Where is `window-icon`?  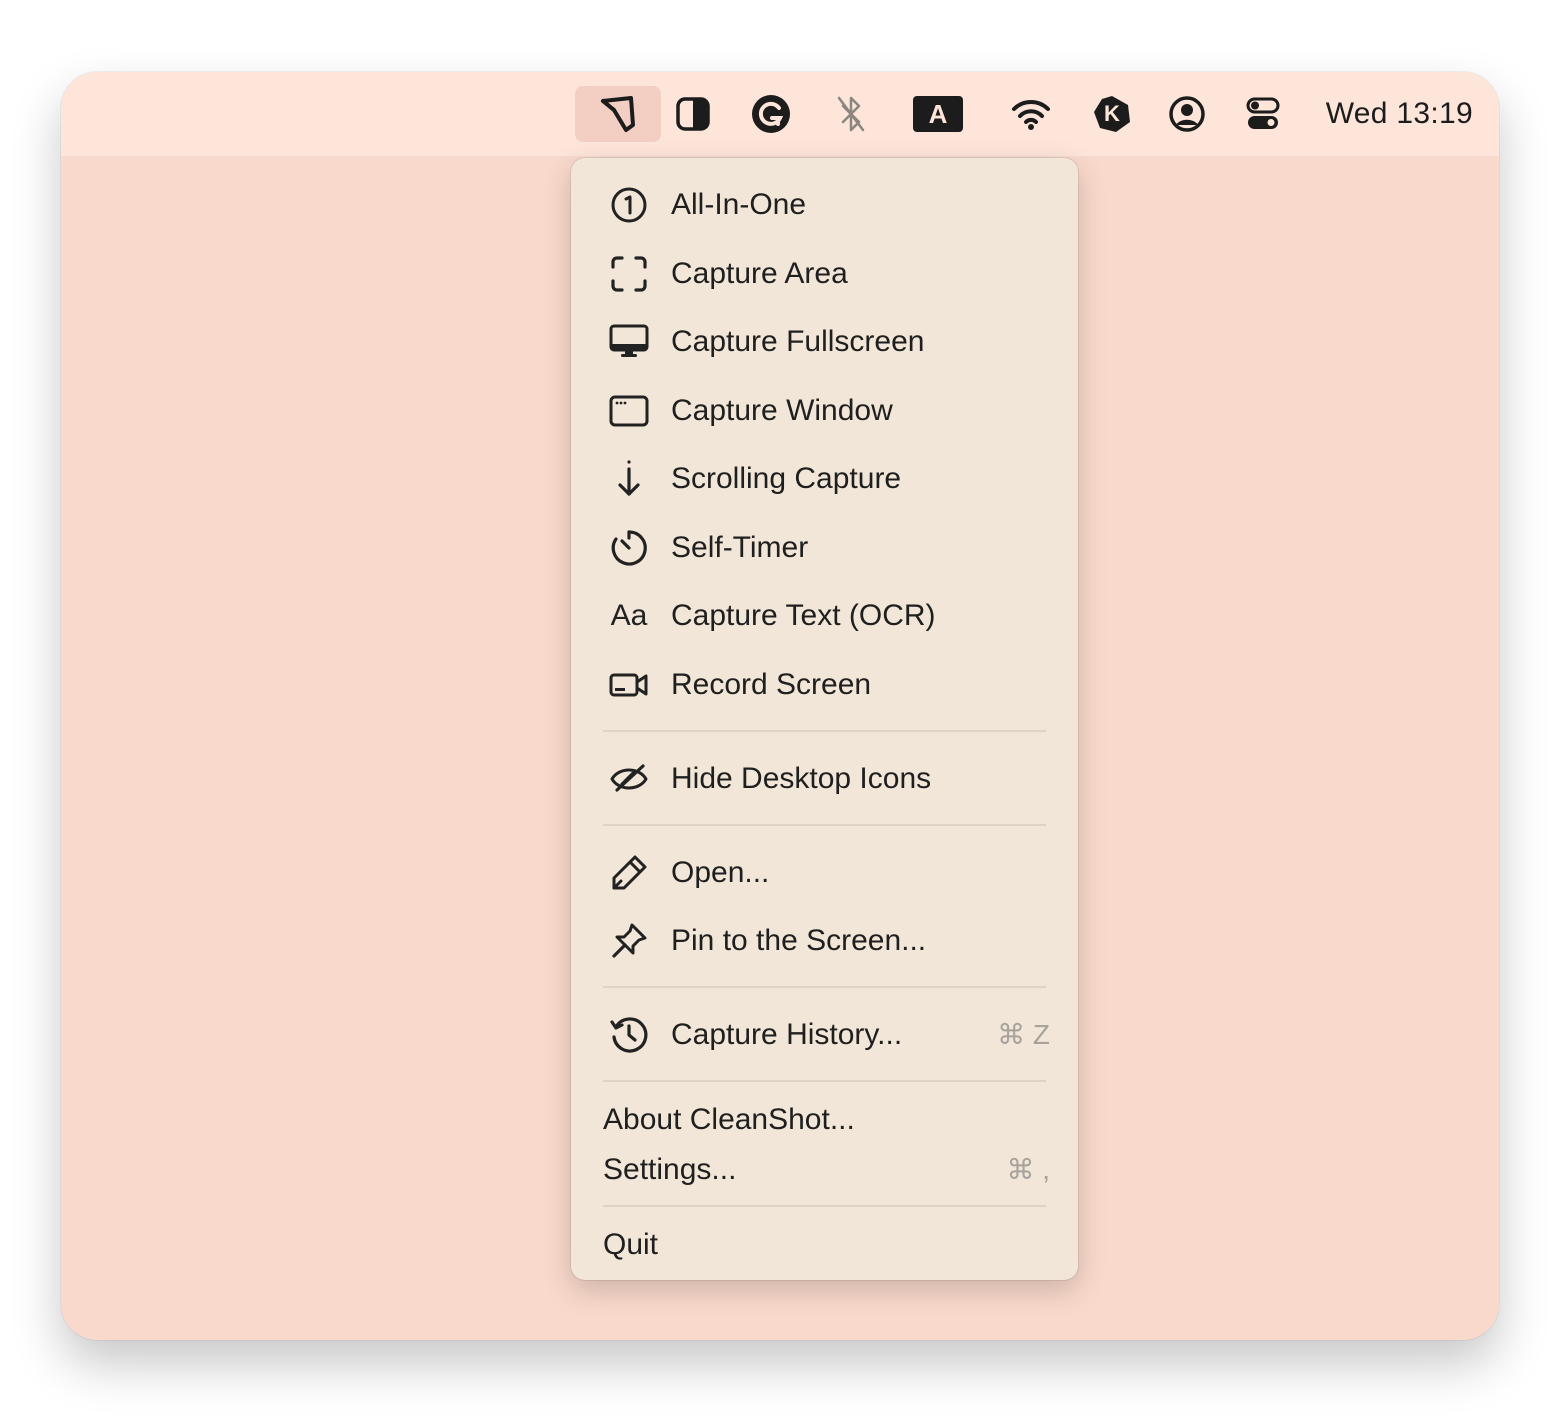
window-icon is located at coordinates (629, 411).